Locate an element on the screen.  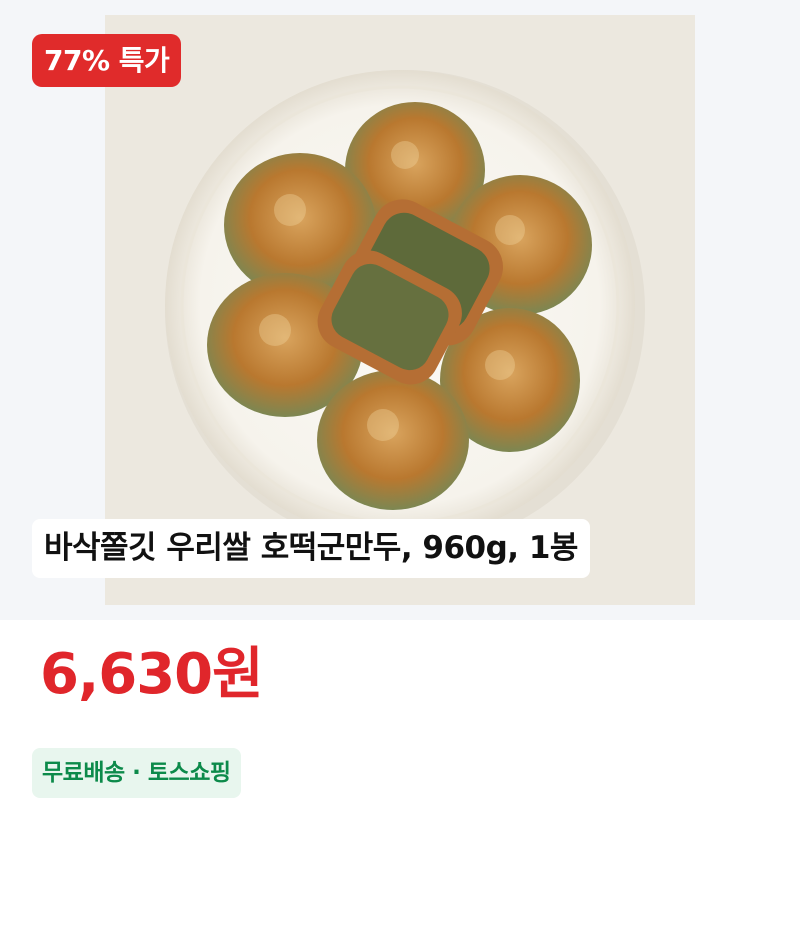
shipping-badge: 무료배송 · 토스쇼핑 is located at coordinates (136, 773).